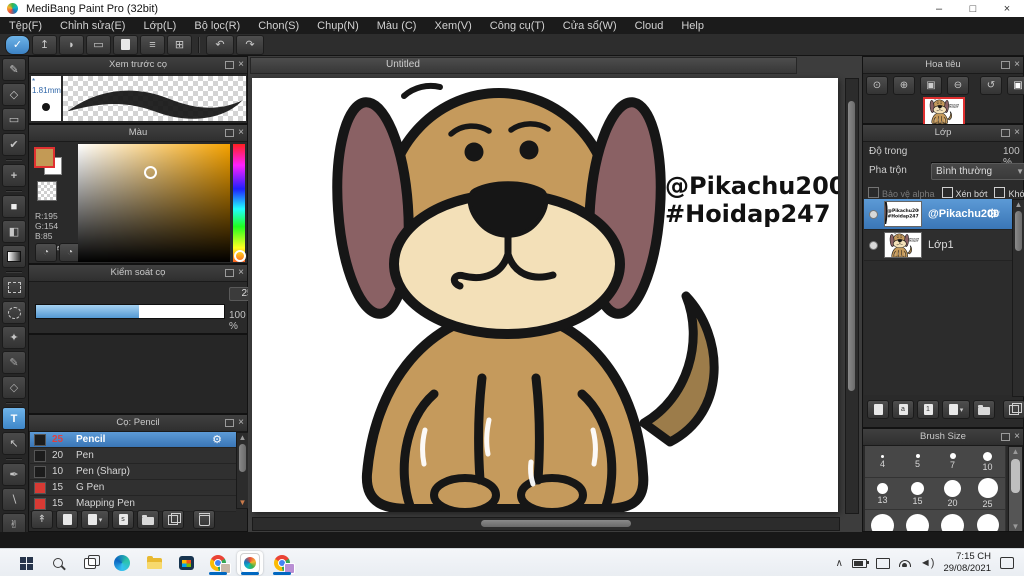  I want to click on close-button: ×, so click(1007, 8).